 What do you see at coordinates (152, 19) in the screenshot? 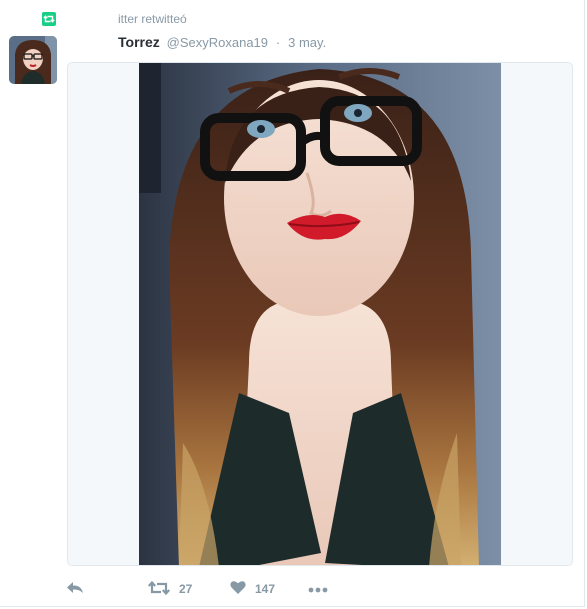
I see `retweet-context-text: itter retwitteó` at bounding box center [152, 19].